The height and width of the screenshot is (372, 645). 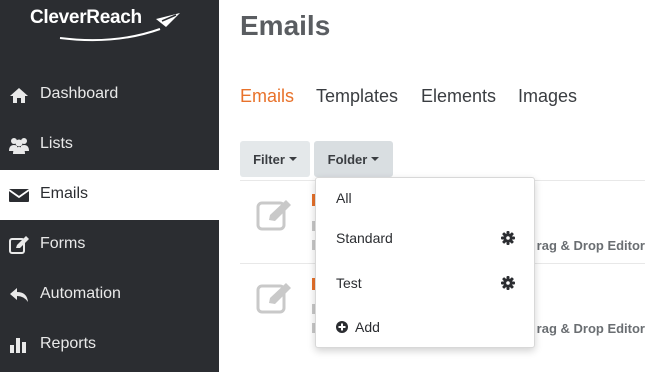 What do you see at coordinates (547, 96) in the screenshot?
I see `tab-images: Images` at bounding box center [547, 96].